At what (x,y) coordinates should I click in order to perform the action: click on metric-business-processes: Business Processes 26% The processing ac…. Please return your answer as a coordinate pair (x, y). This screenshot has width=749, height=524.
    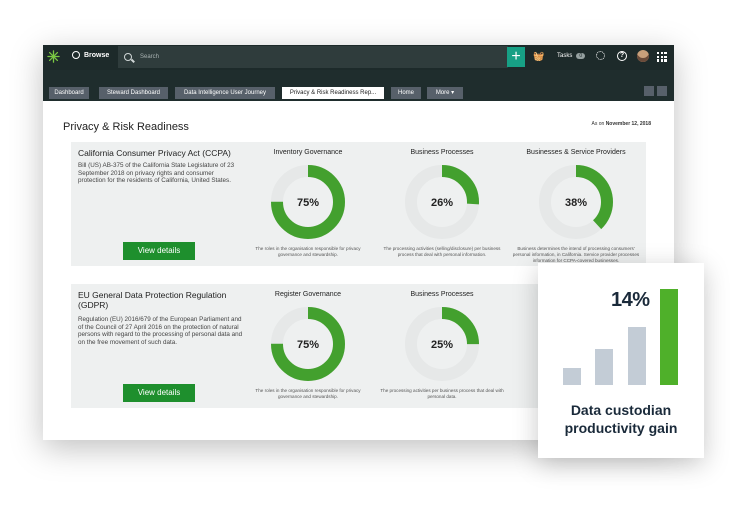
    Looking at the image, I should click on (442, 203).